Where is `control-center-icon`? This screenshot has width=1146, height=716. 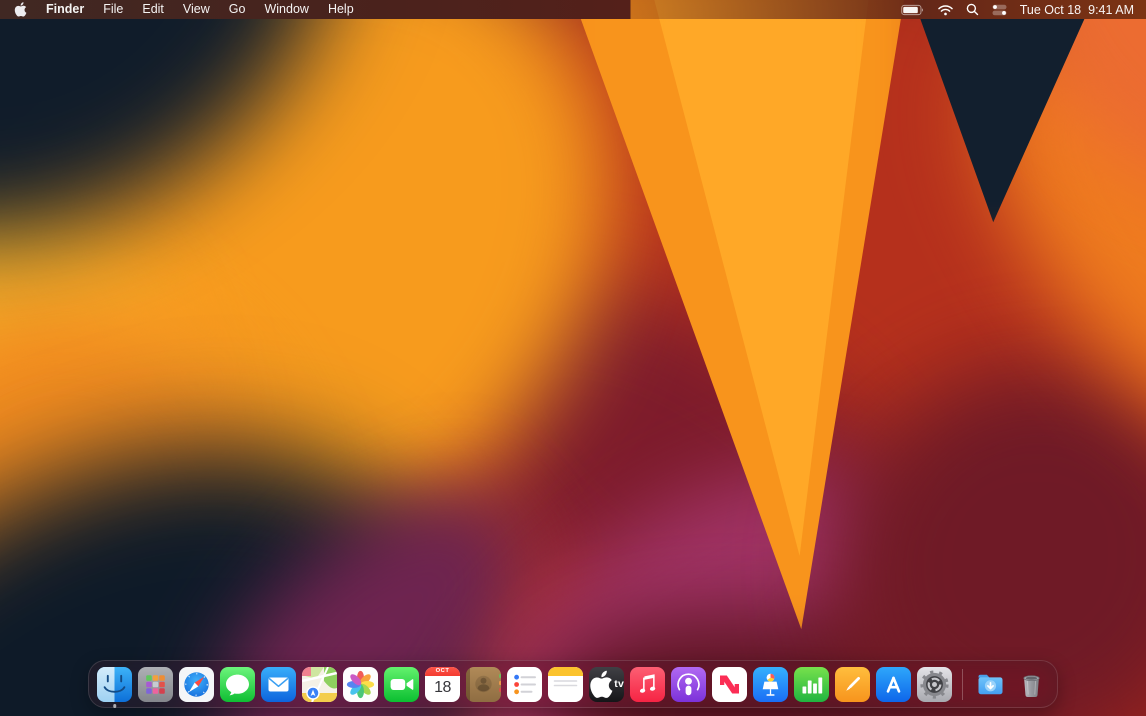 control-center-icon is located at coordinates (999, 10).